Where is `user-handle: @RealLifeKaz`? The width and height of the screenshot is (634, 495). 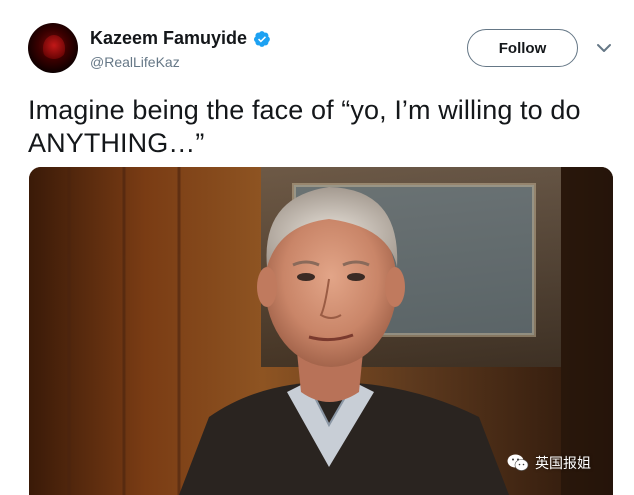
user-handle: @RealLifeKaz is located at coordinates (135, 62).